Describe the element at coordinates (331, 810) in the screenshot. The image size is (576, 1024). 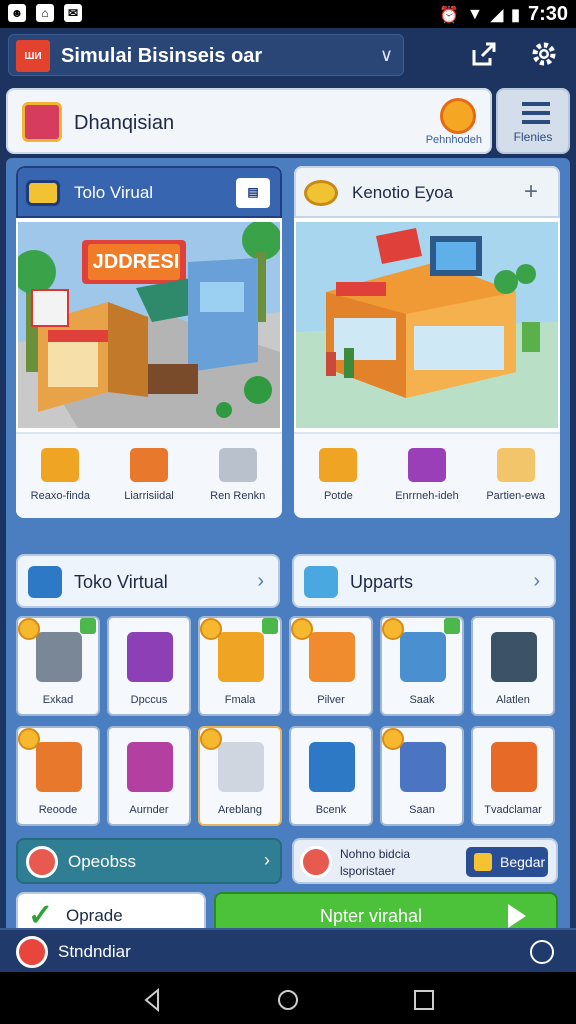
I see `item-label: Bcenk` at that location.